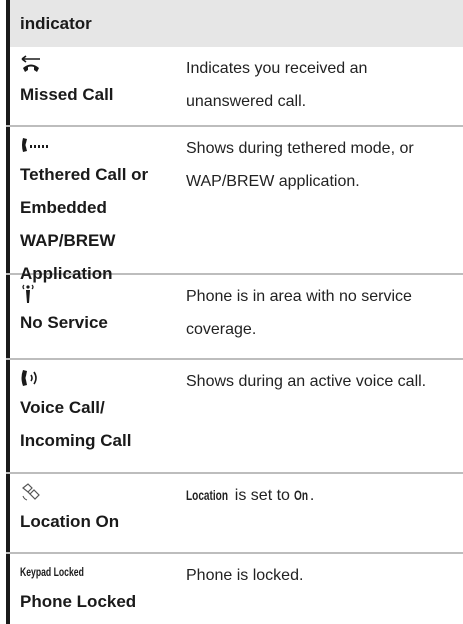 The height and width of the screenshot is (624, 463). I want to click on table-header: indicator, so click(234, 23).